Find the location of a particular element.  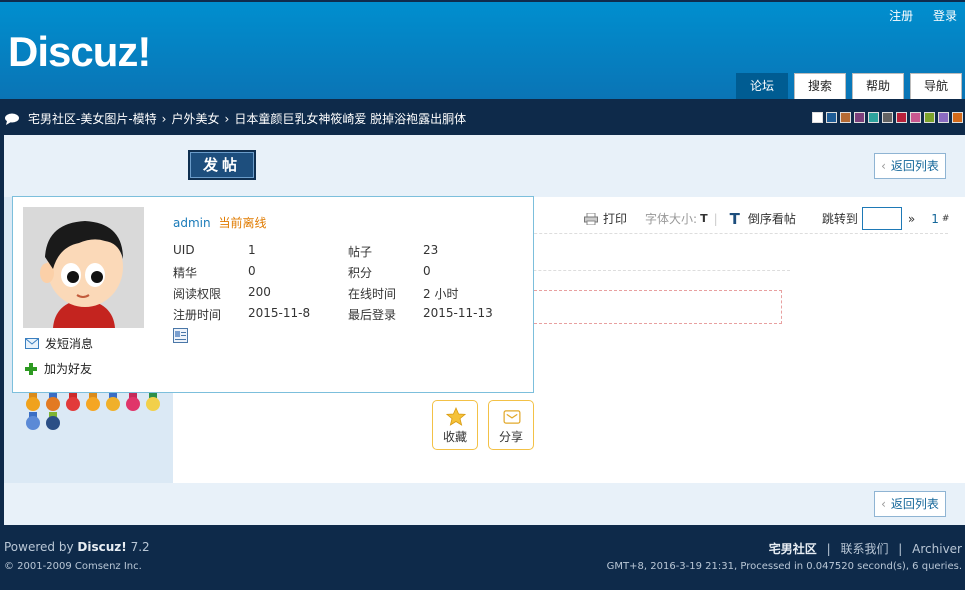

stat-value: 2015-11-8 is located at coordinates (279, 313).